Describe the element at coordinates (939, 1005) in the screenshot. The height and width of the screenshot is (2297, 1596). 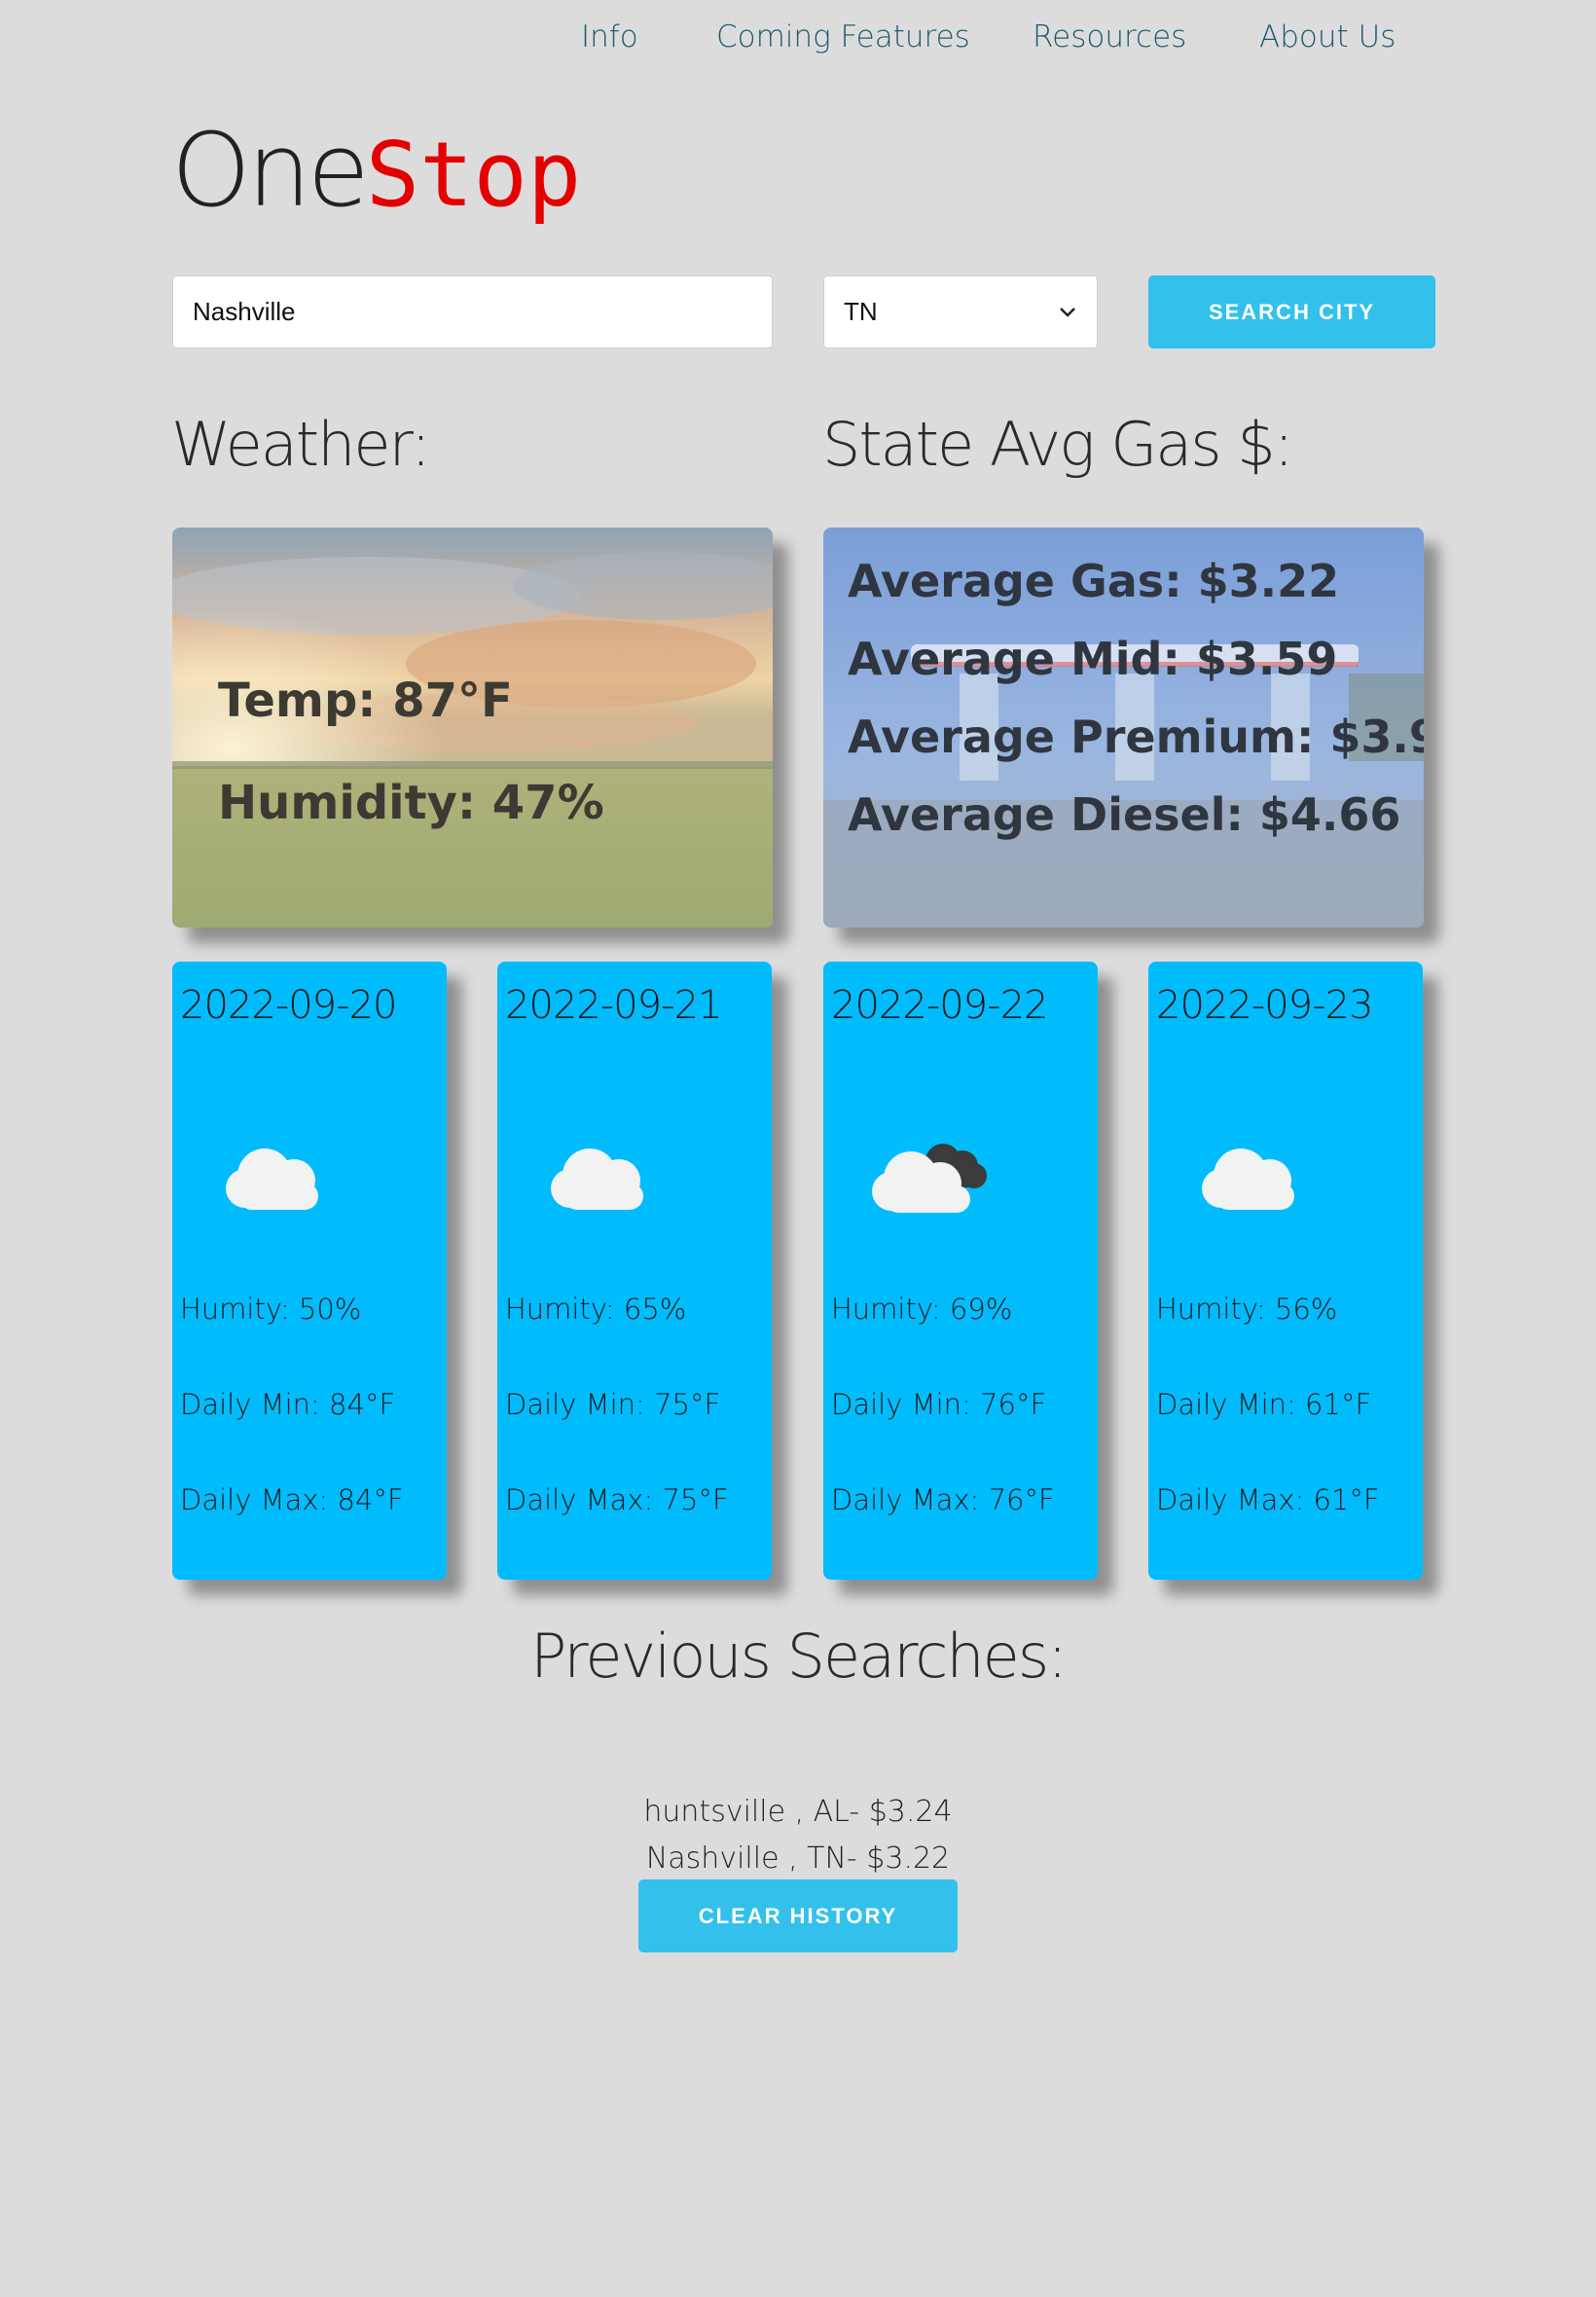
I see `forecast-date: 2022-09-22` at that location.